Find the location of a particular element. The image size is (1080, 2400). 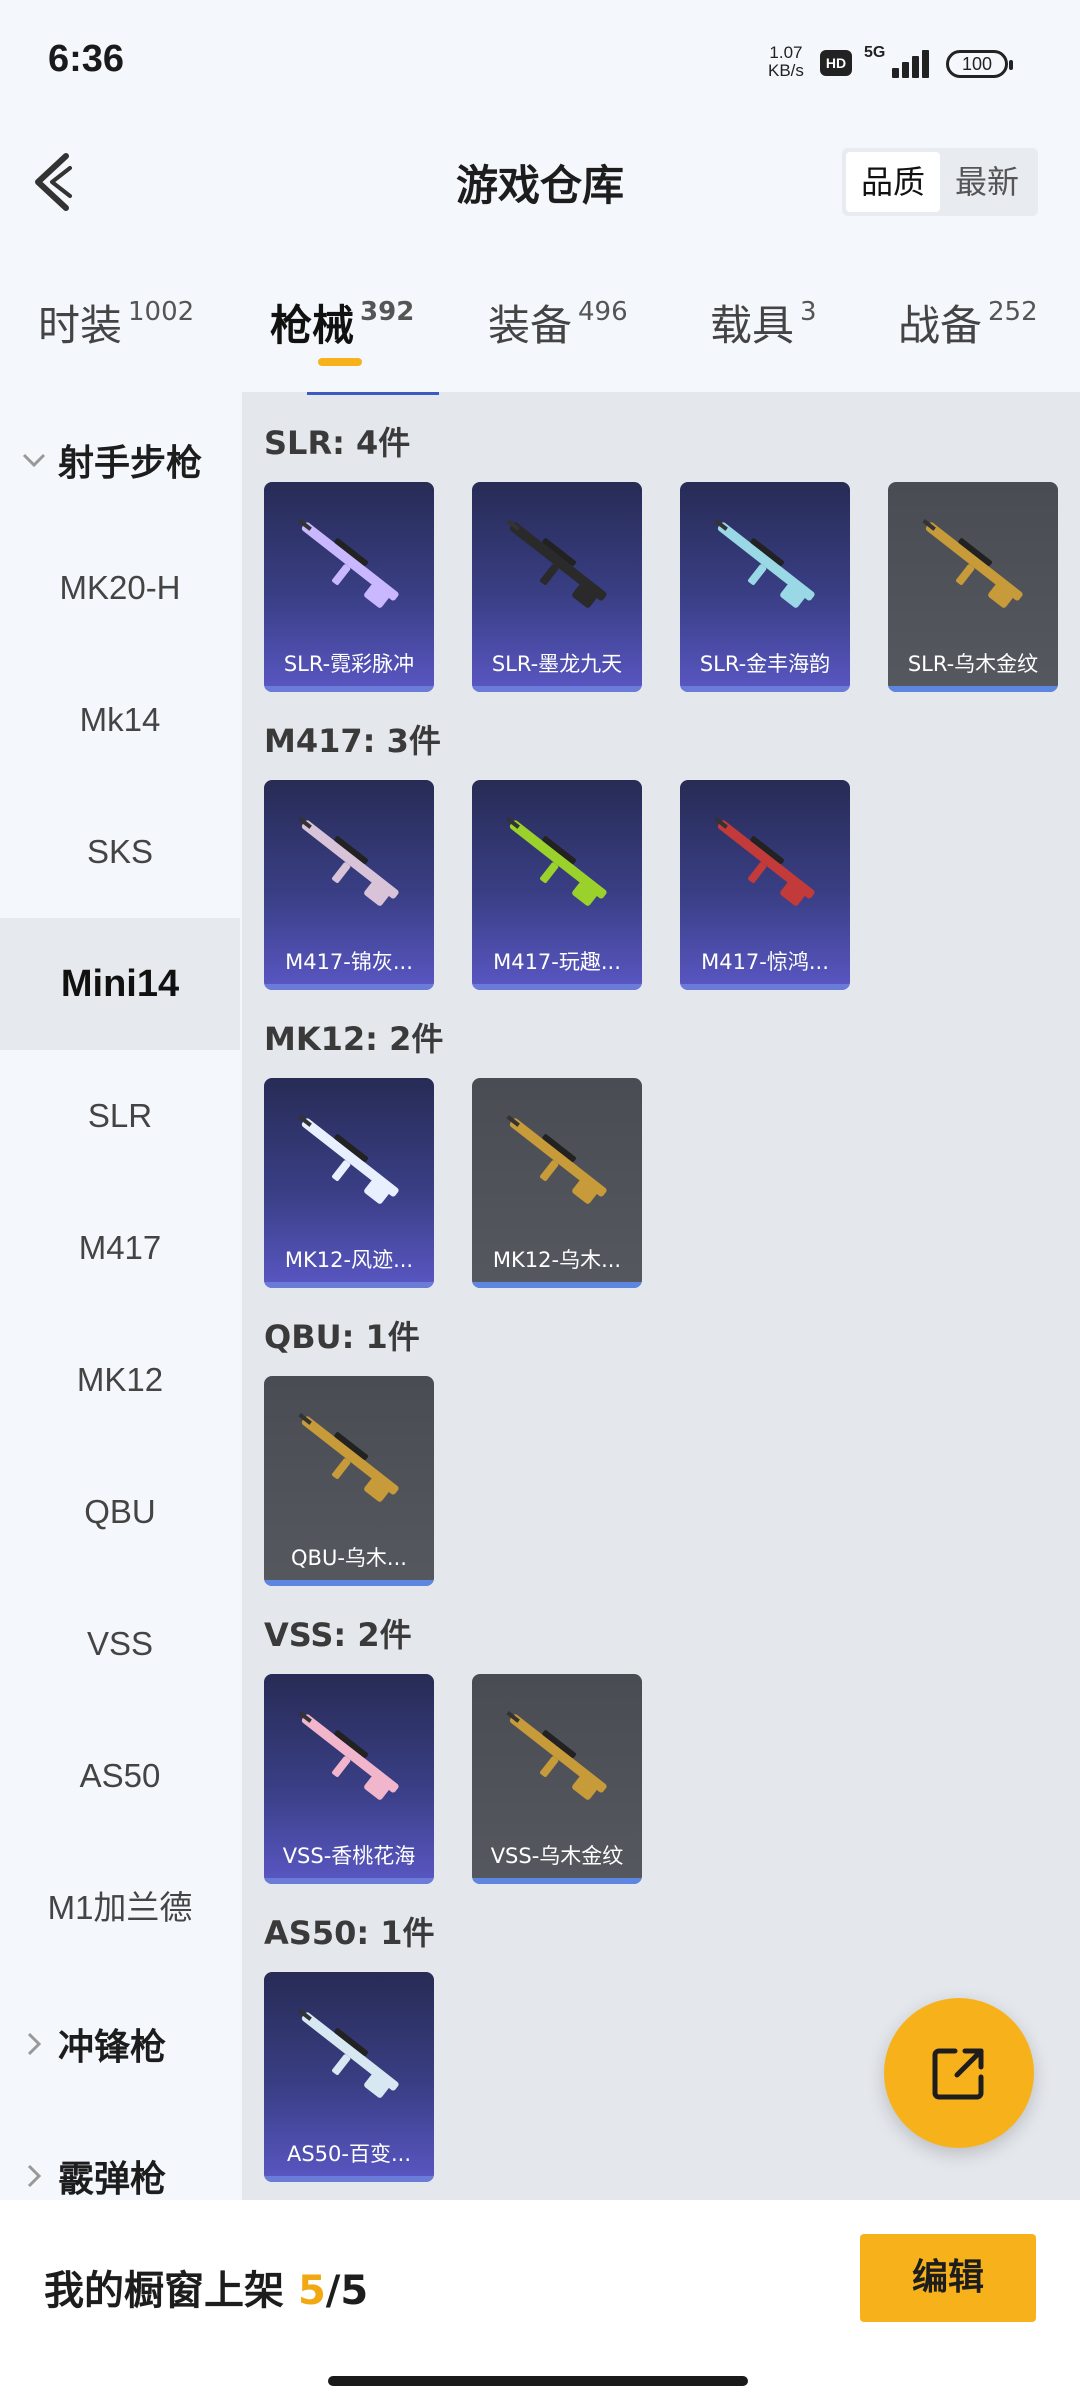

section-title: VSS: 2件 is located at coordinates (338, 1635).